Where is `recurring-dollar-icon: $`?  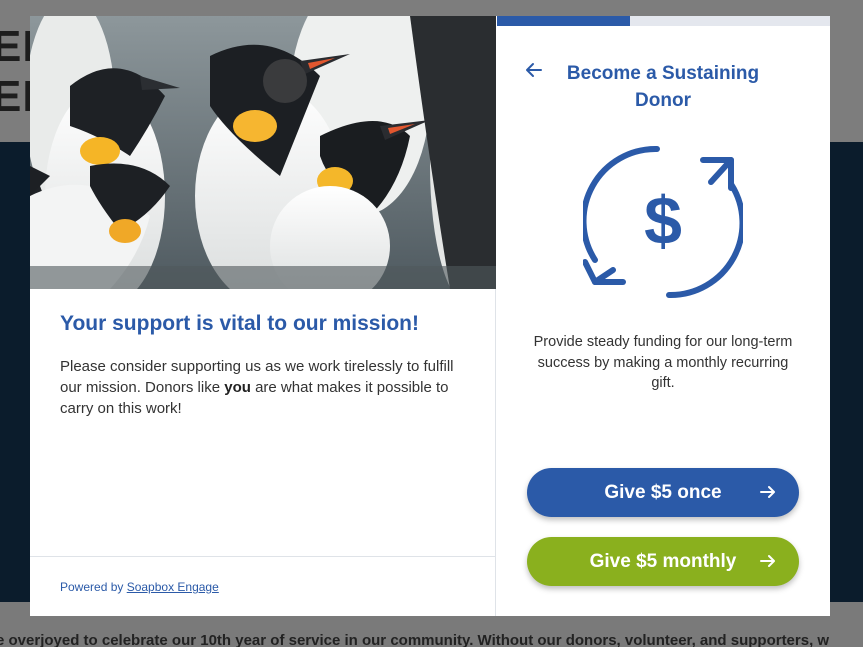 recurring-dollar-icon: $ is located at coordinates (663, 224).